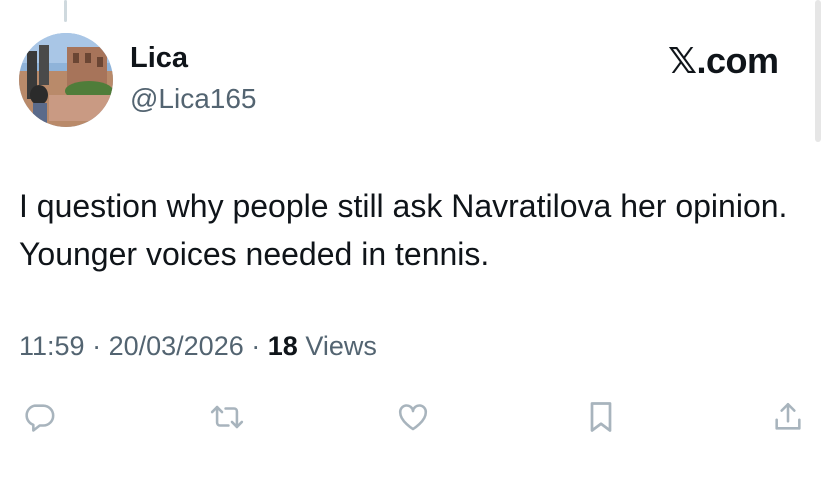  I want to click on reply-icon, so click(40, 418).